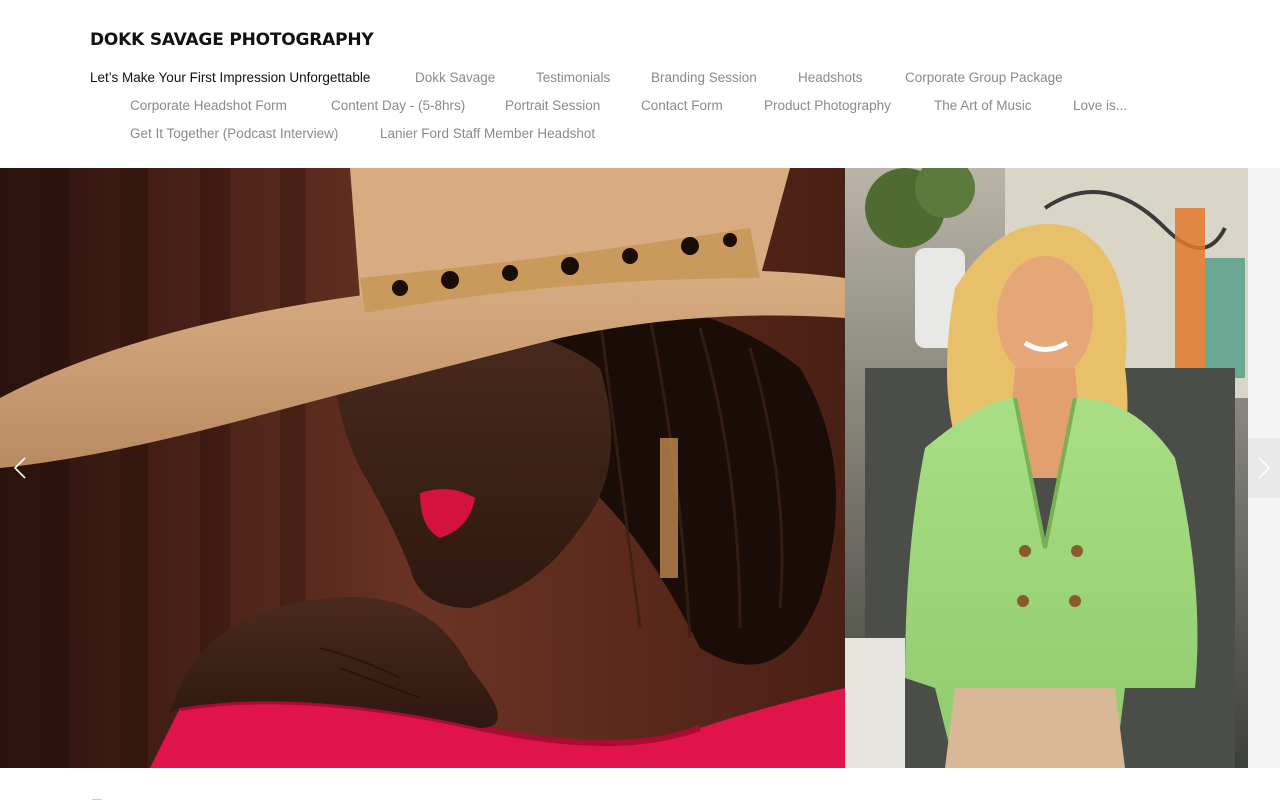 The image size is (1280, 800). Describe the element at coordinates (984, 78) in the screenshot. I see `nav-item-corporate-group-package: Corporate Group Package` at that location.